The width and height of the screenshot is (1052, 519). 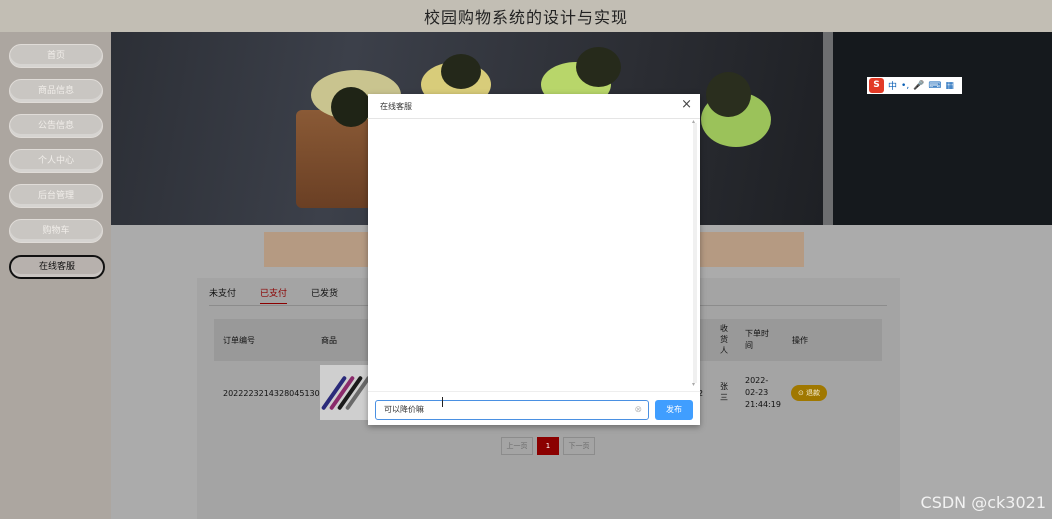 What do you see at coordinates (404, 409) in the screenshot?
I see `chat-input-value: 可以降价嘛` at bounding box center [404, 409].